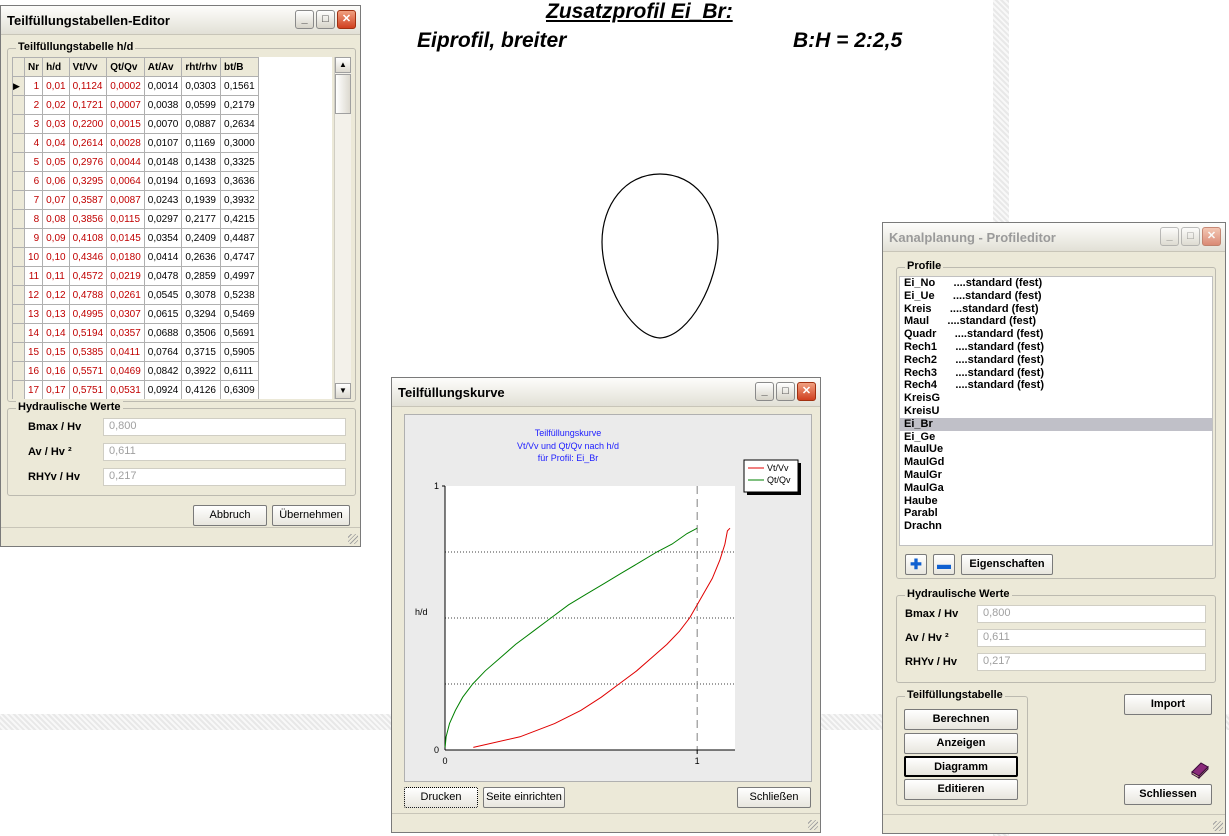  What do you see at coordinates (1056, 321) in the screenshot?
I see `profile-list-item: Maul ....standard (fest)` at bounding box center [1056, 321].